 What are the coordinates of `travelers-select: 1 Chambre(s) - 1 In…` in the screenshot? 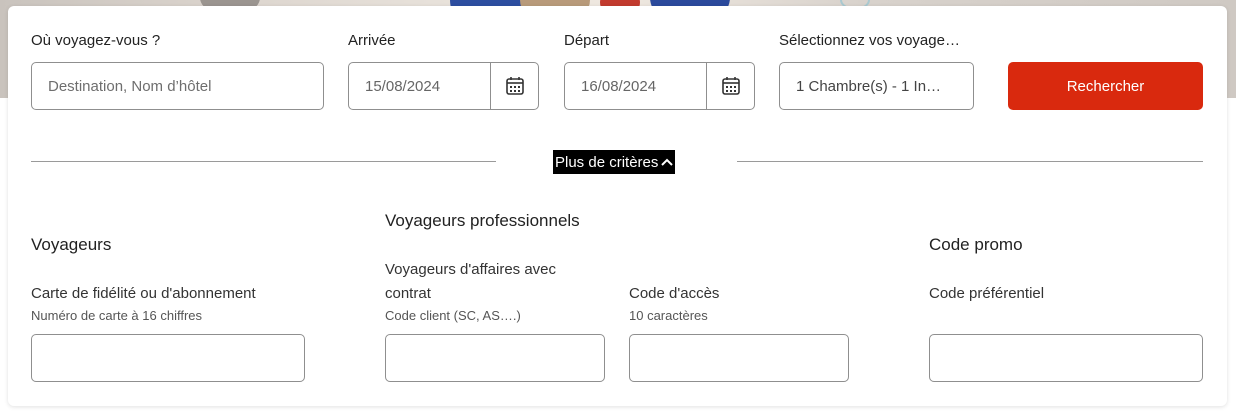 It's located at (876, 86).